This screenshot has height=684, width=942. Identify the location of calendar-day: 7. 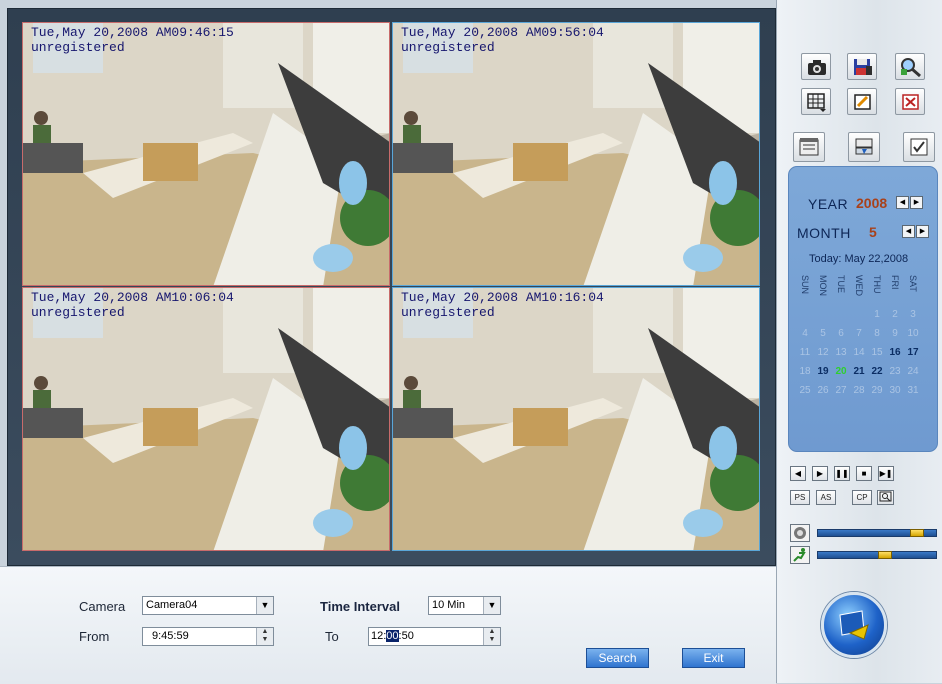
(859, 333).